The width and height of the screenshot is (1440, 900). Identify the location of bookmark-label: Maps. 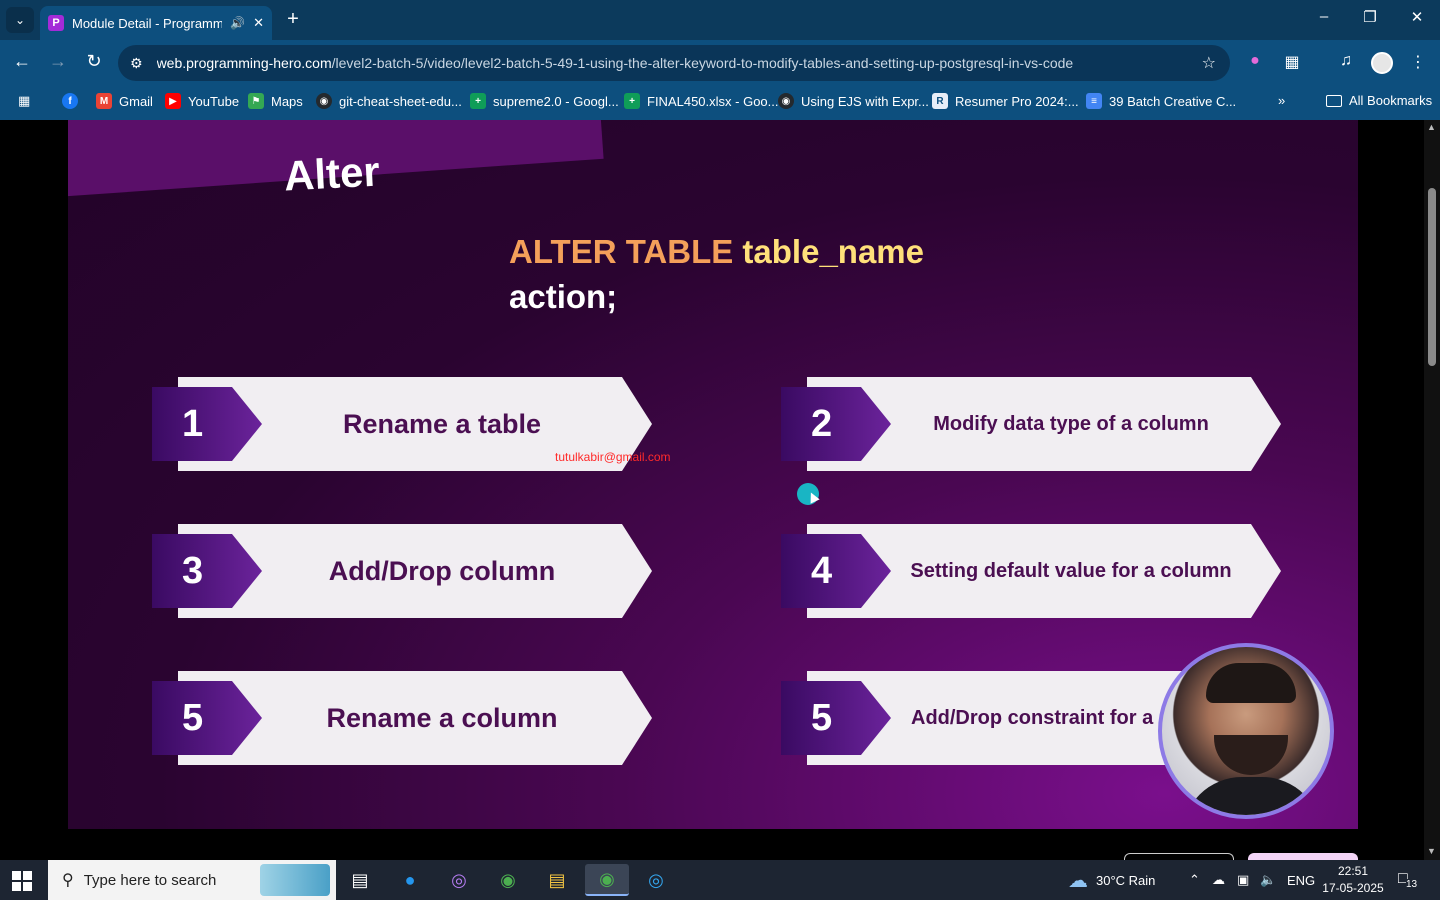
(287, 101).